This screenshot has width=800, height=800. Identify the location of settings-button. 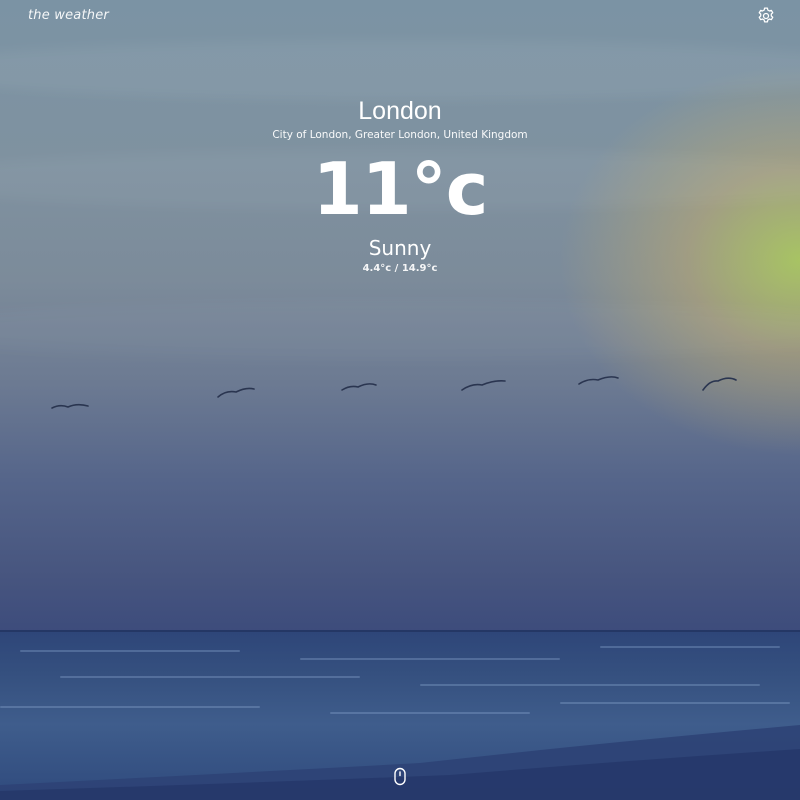
(766, 16).